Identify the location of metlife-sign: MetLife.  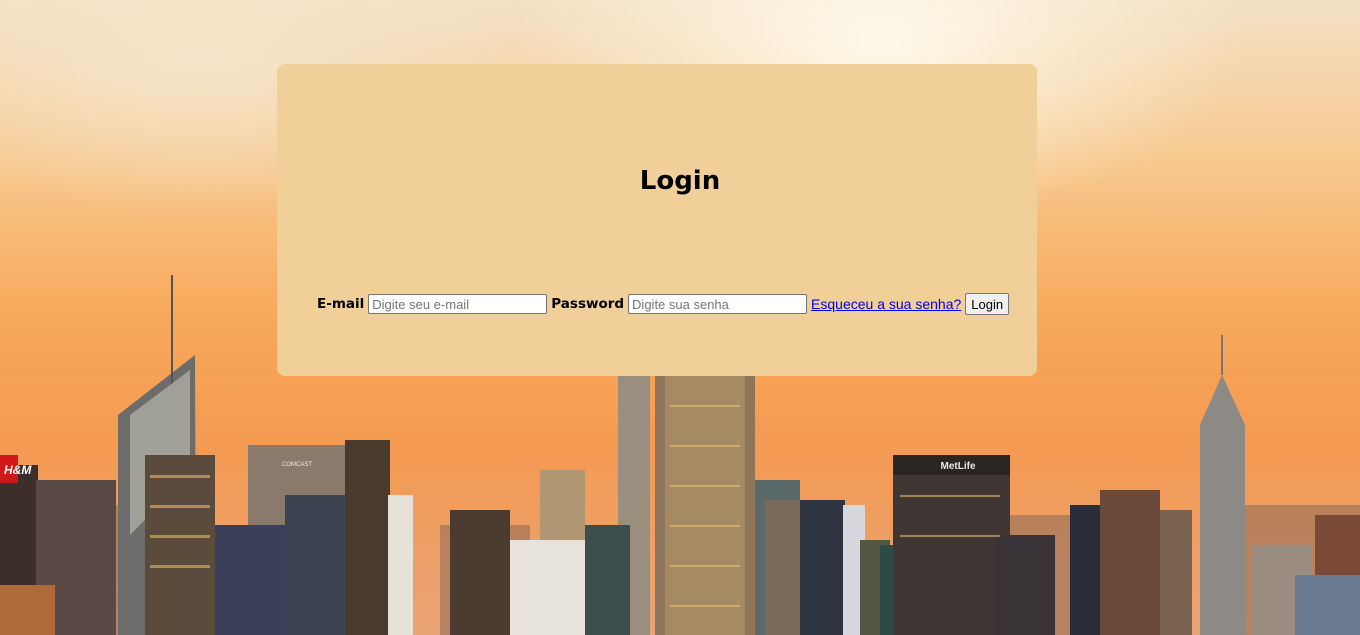
(958, 466).